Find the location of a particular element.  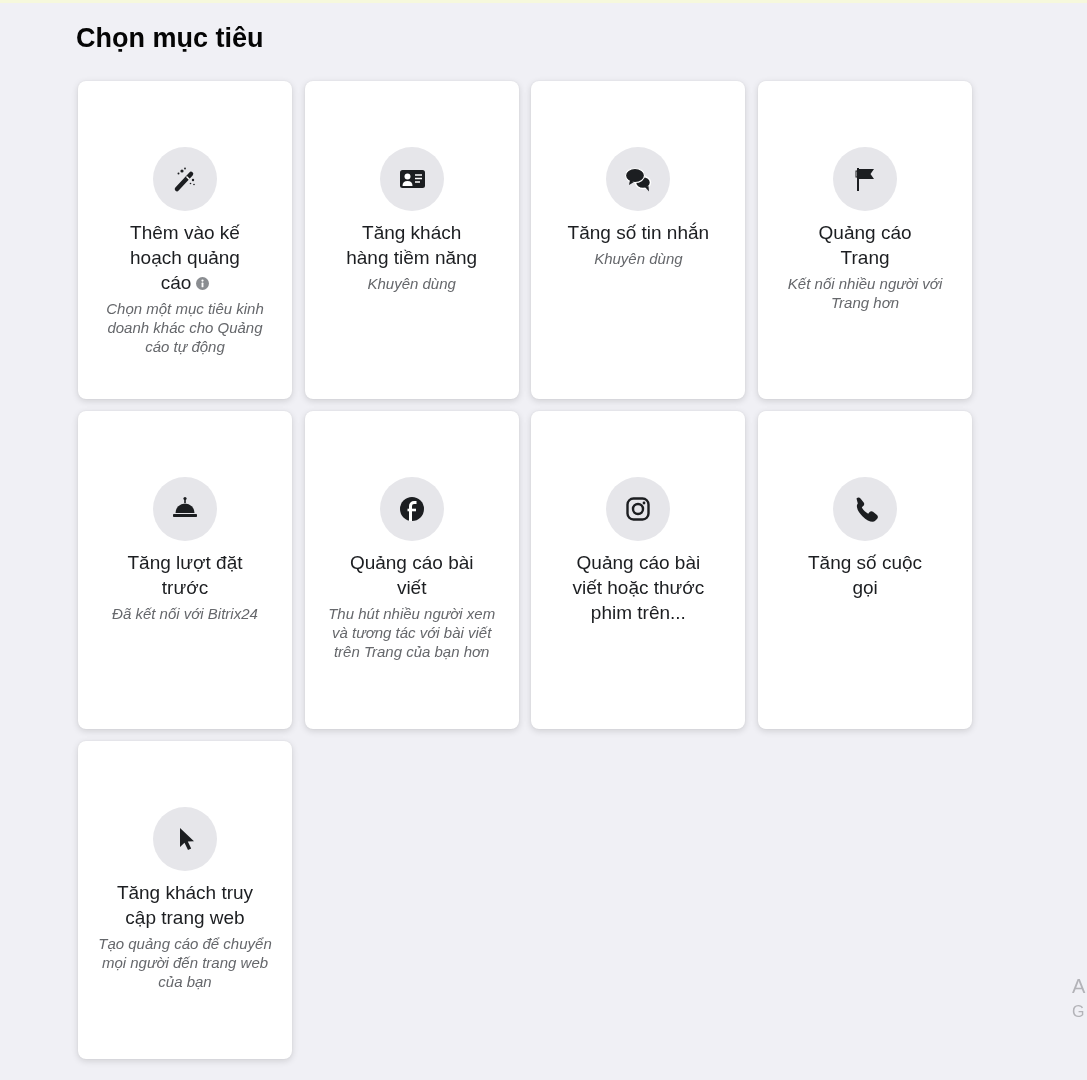

objective-title: Tăng lượt đặt trước is located at coordinates (185, 575).